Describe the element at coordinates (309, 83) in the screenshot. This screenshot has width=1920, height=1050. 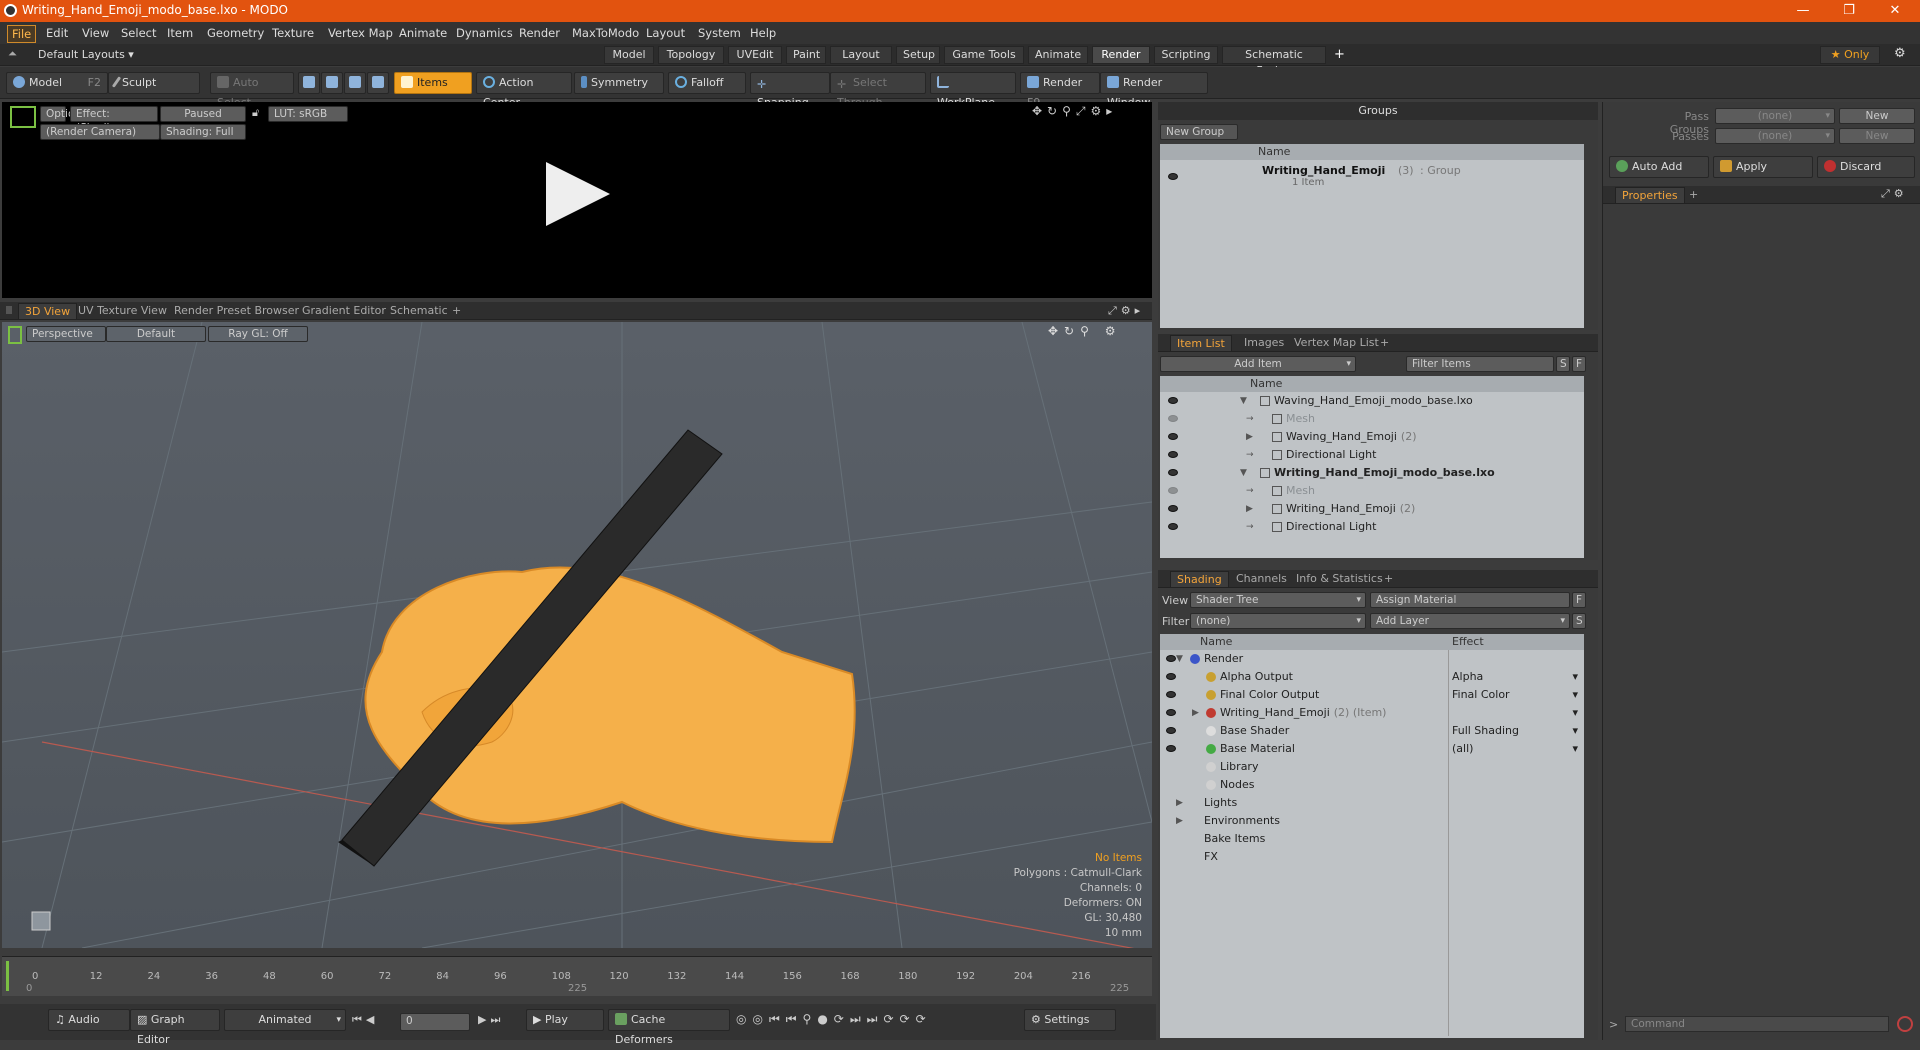
I see `vertices-mode-button` at that location.